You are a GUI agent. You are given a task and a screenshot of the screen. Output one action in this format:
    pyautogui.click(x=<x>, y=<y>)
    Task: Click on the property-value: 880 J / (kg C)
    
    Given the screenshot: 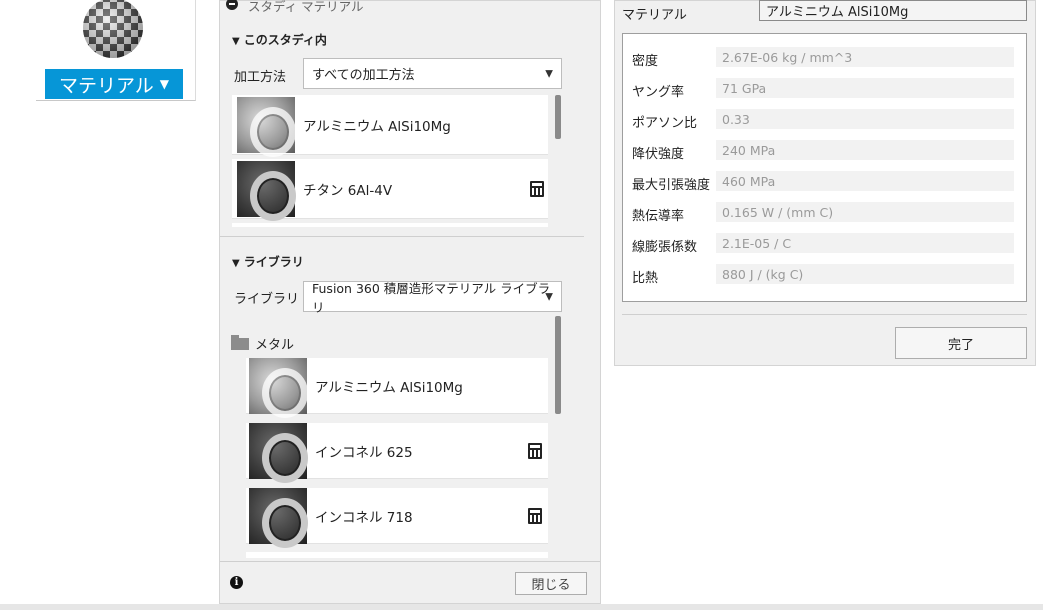 What is the action you would take?
    pyautogui.click(x=865, y=274)
    